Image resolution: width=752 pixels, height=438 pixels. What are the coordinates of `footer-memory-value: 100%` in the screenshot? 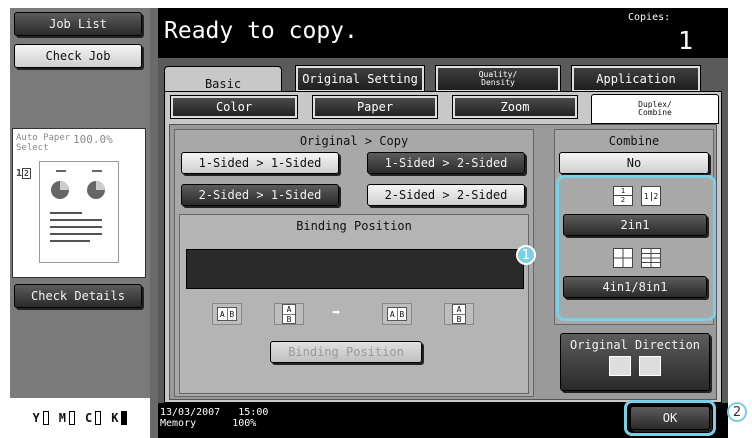 It's located at (244, 423).